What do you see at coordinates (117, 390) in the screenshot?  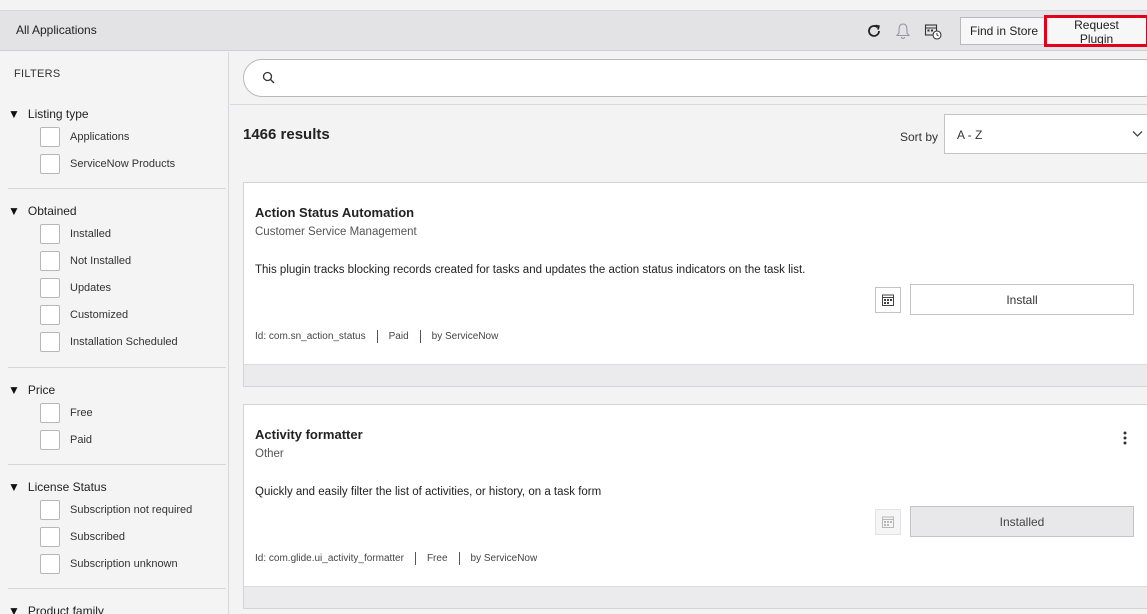 I see `filter-group-toggle: ▼ Price` at bounding box center [117, 390].